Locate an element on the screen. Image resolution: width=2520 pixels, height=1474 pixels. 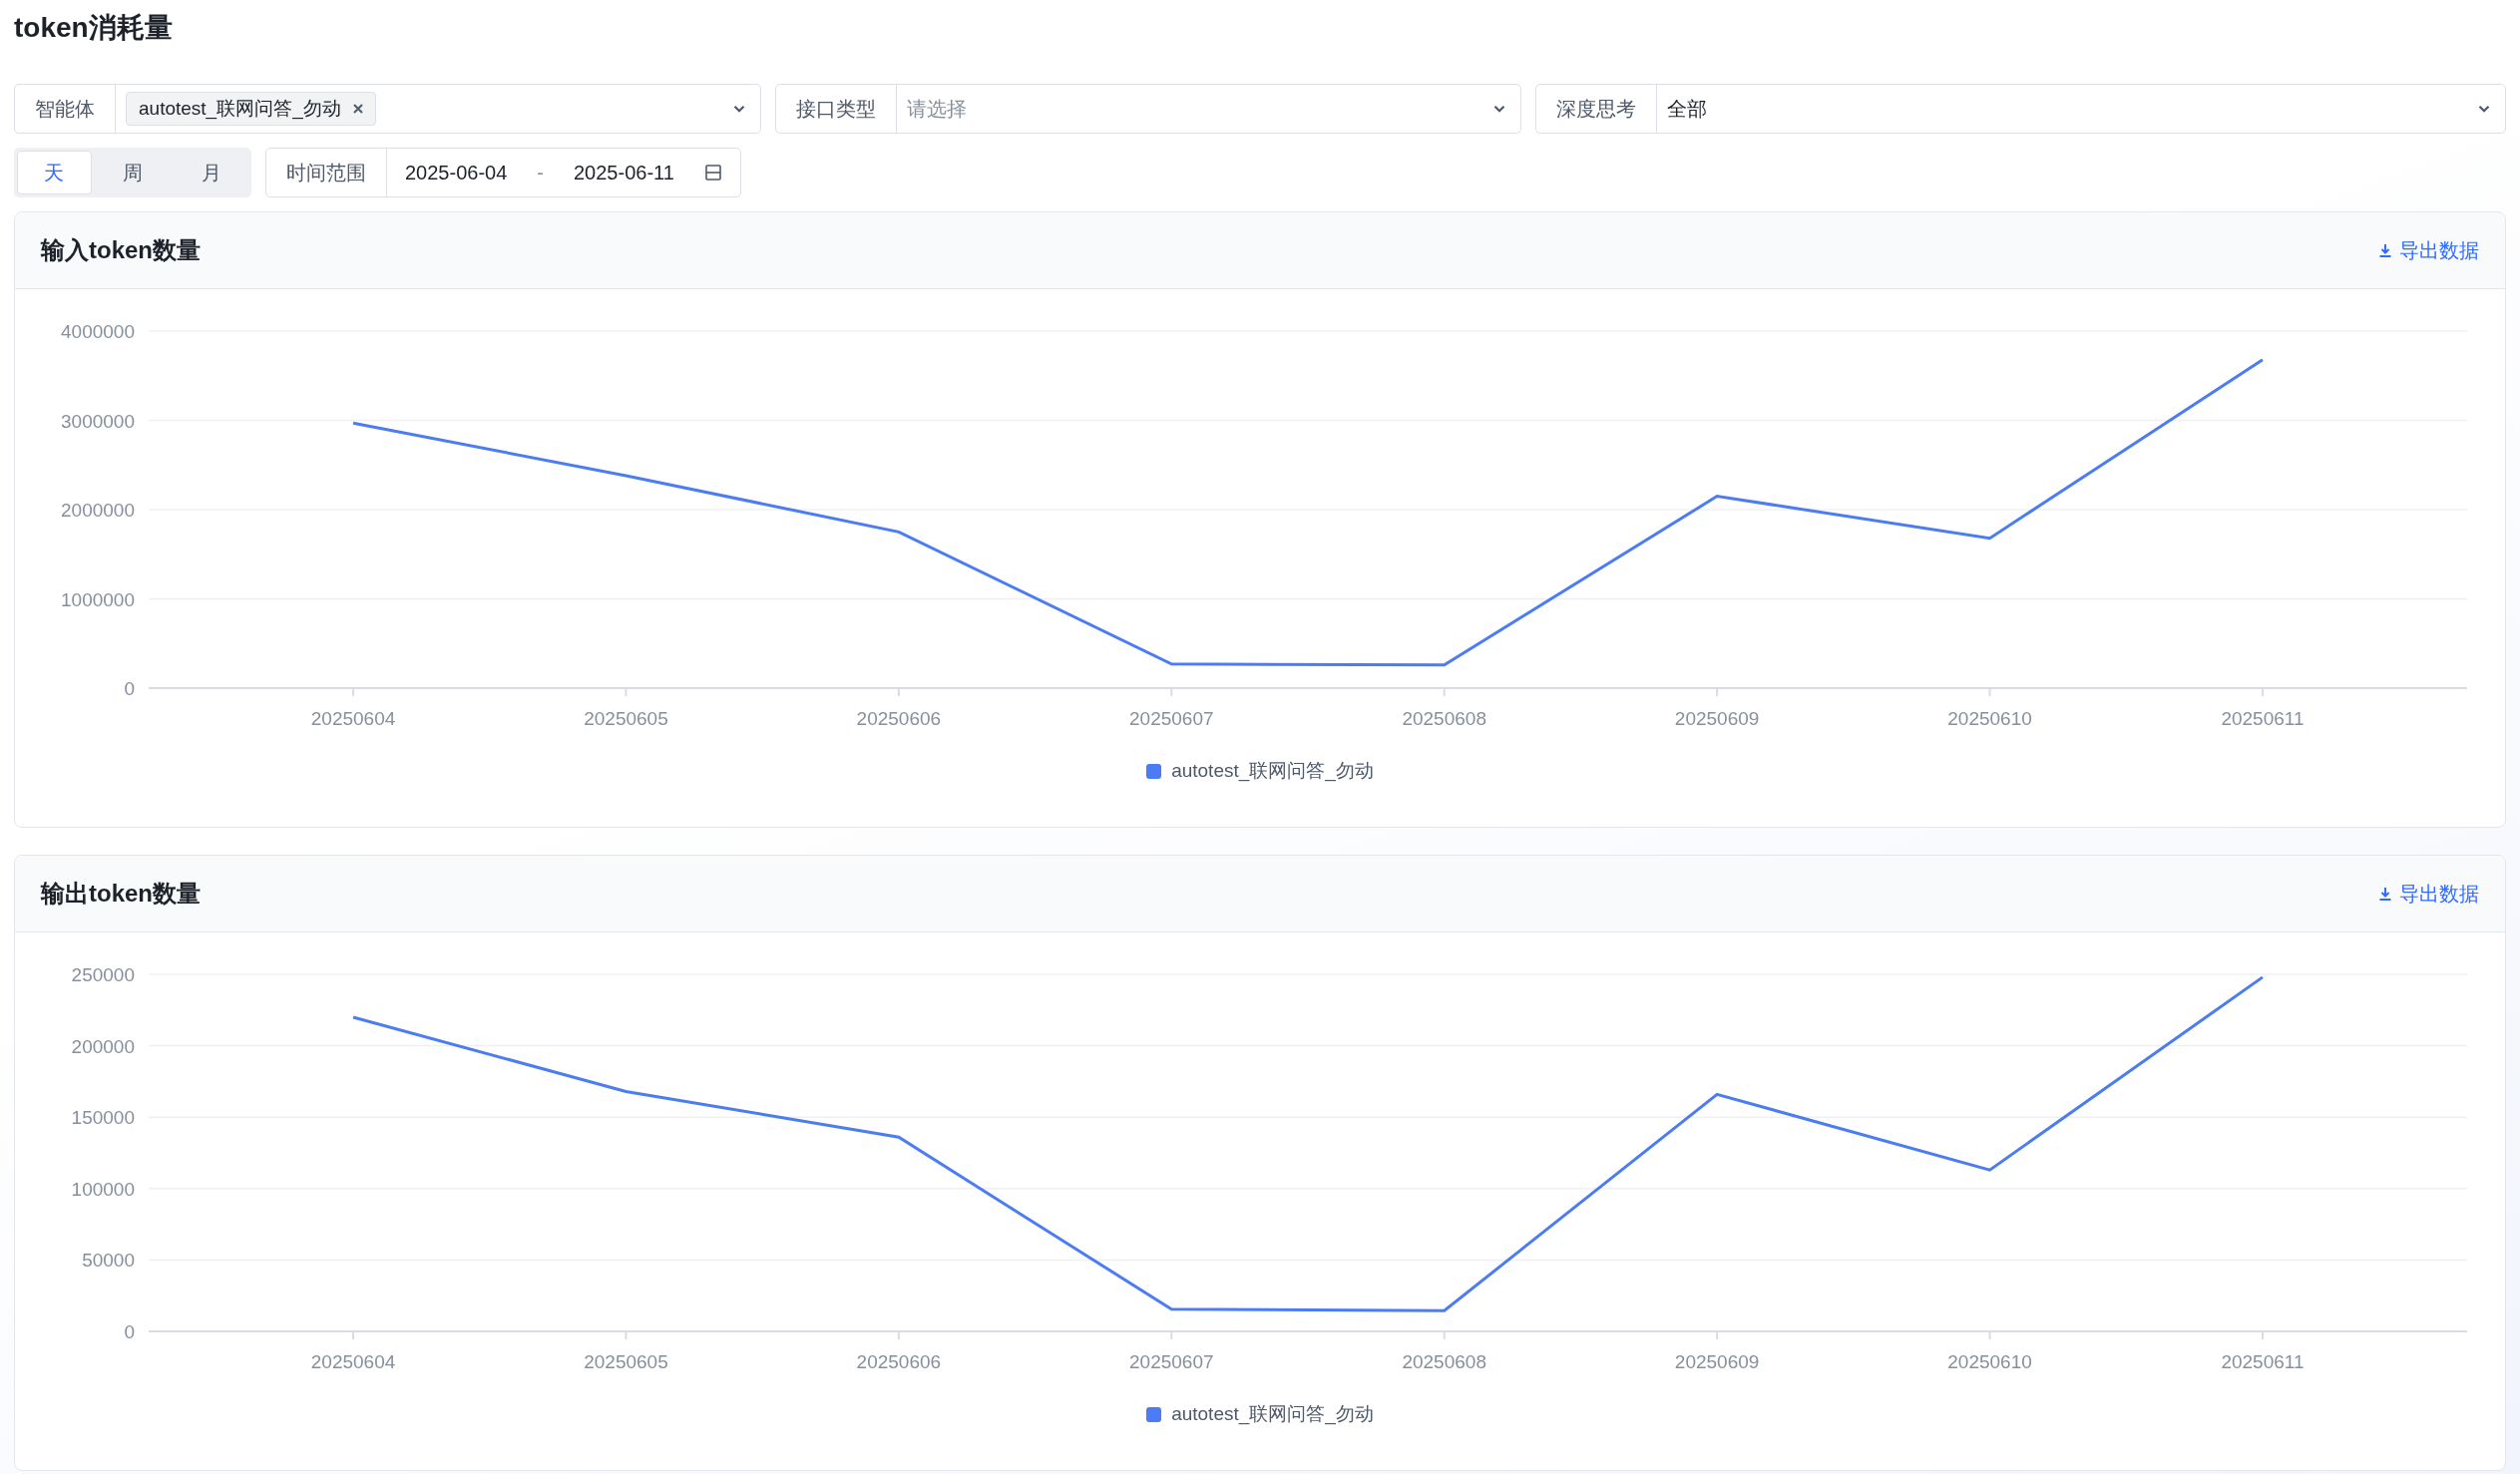
period-tab: 月 is located at coordinates (211, 173).